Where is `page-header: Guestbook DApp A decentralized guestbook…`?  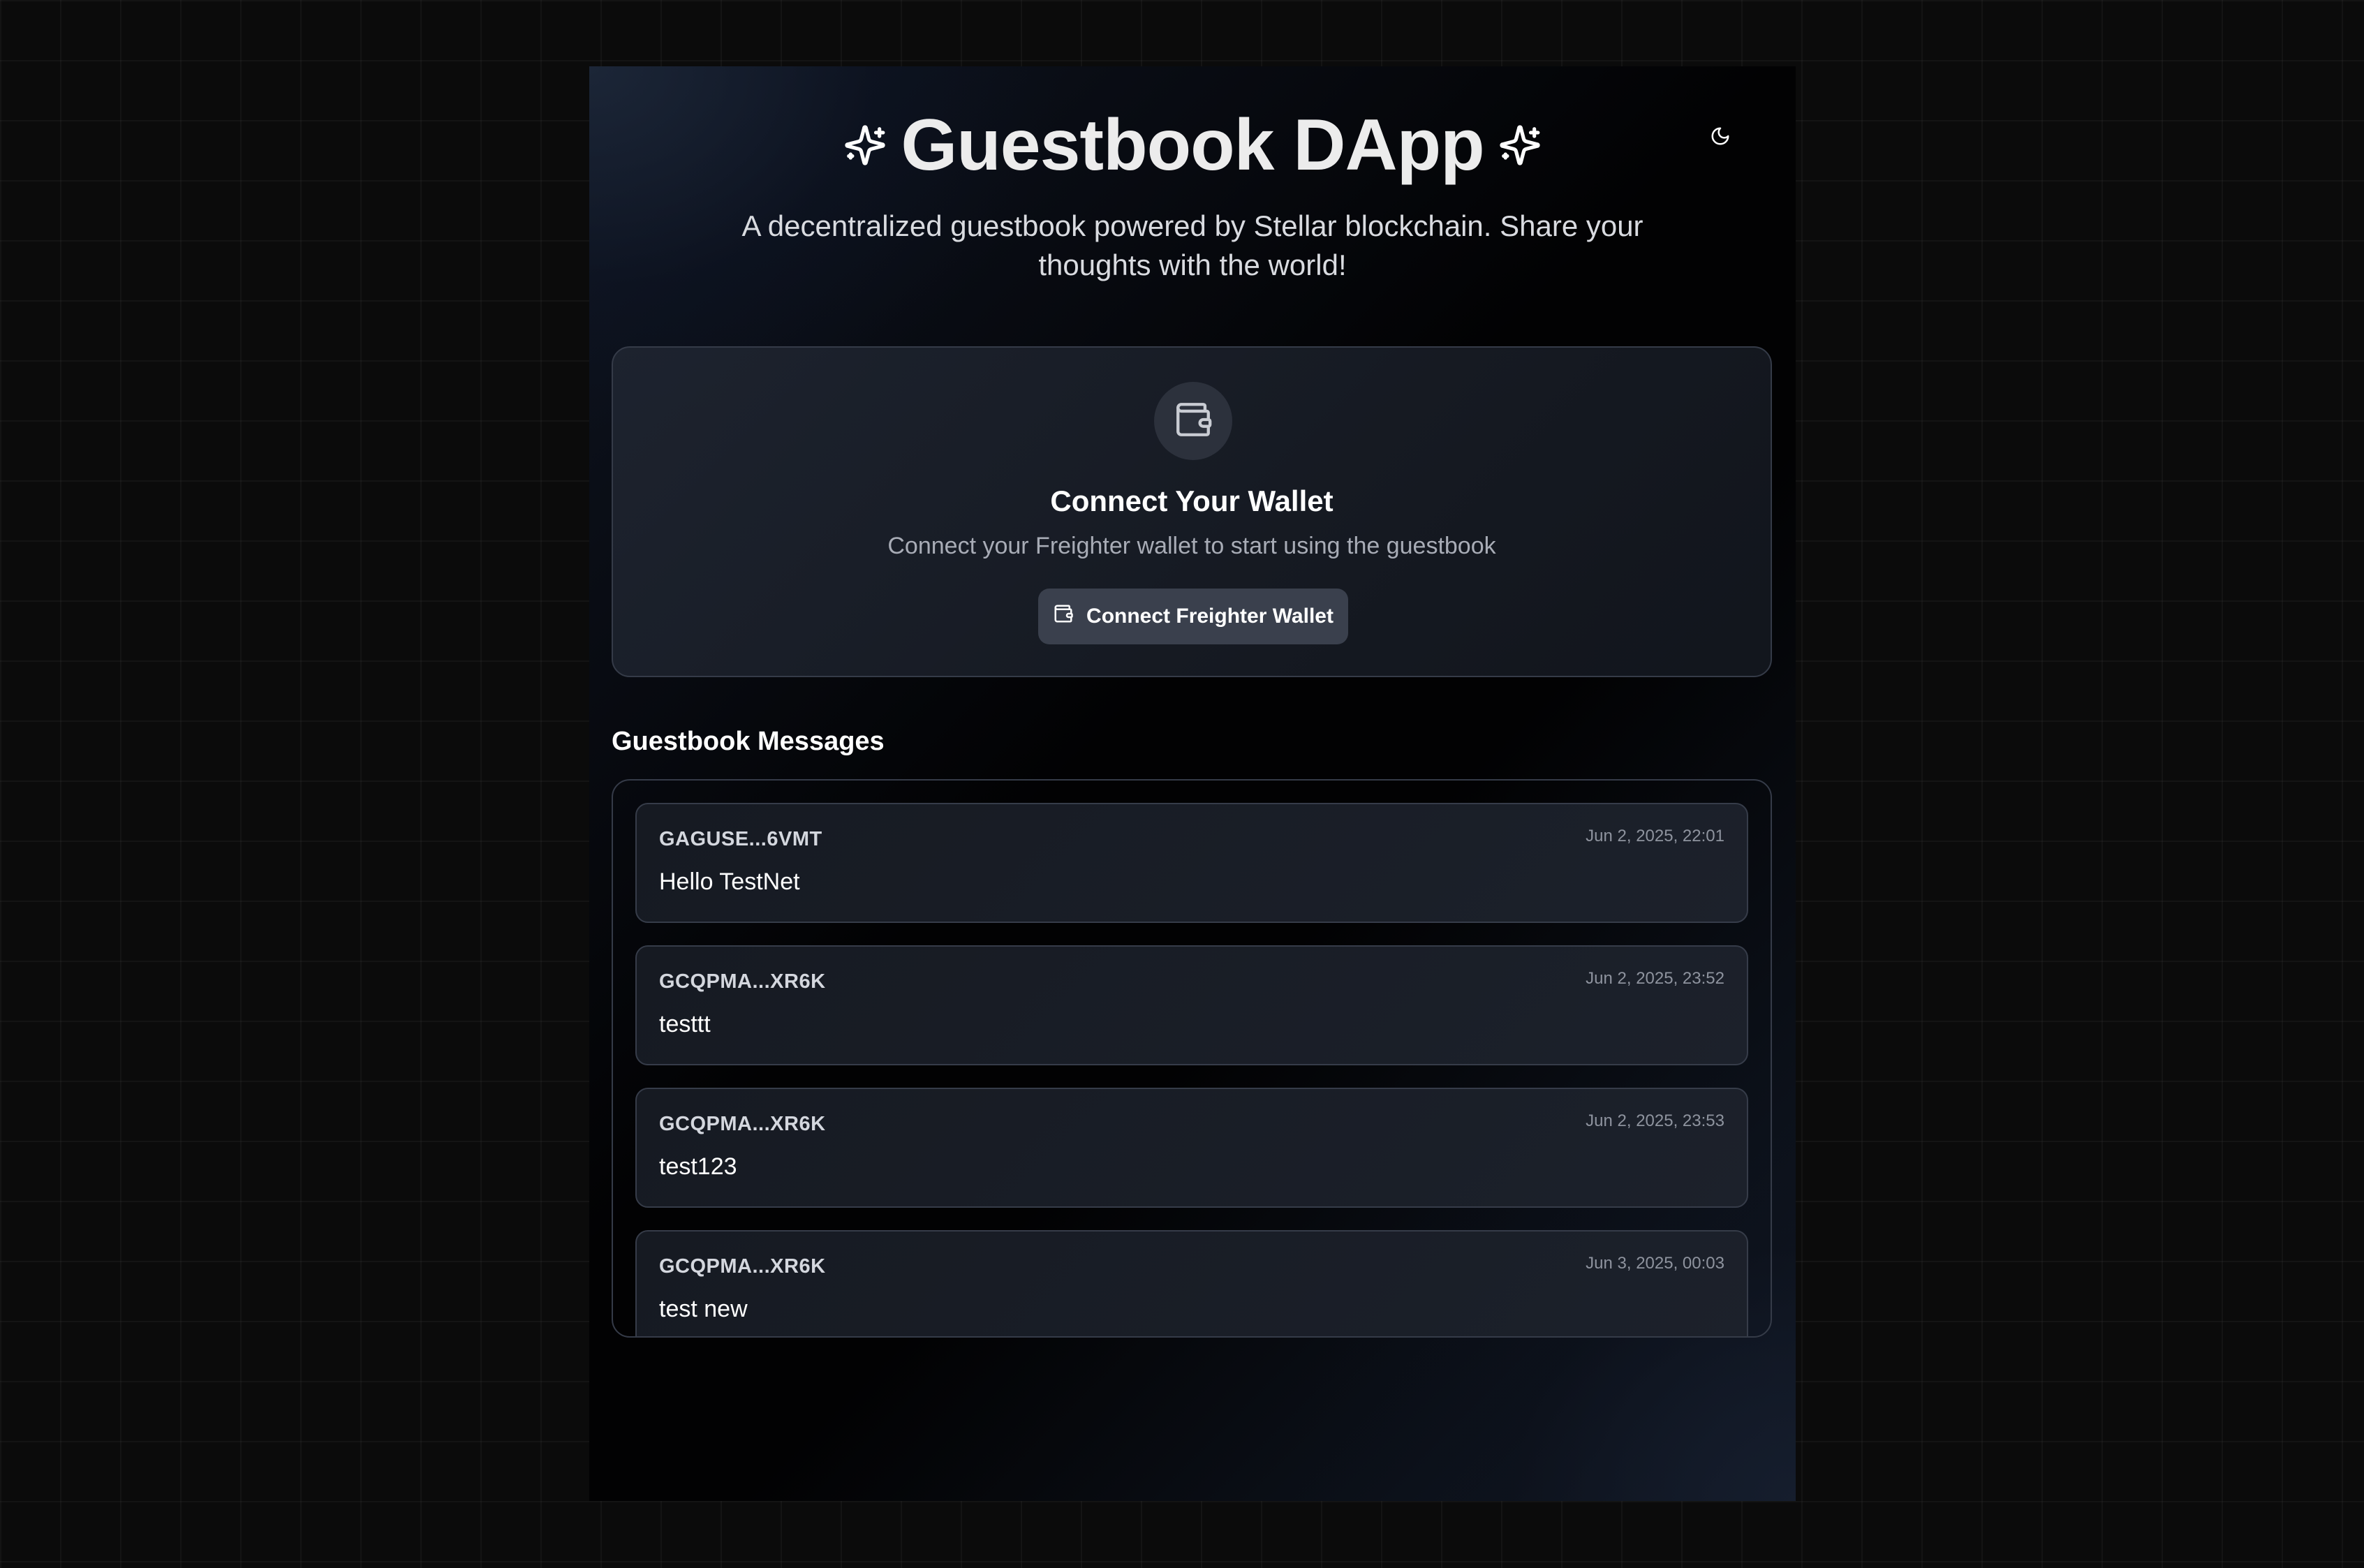
page-header: Guestbook DApp A decentralized guestbook… is located at coordinates (1192, 192).